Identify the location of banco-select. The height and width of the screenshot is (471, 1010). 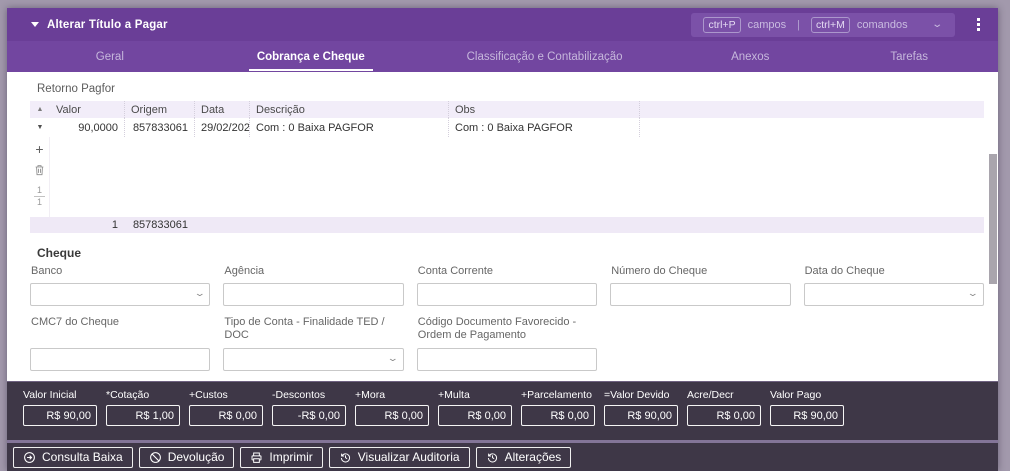
(120, 294).